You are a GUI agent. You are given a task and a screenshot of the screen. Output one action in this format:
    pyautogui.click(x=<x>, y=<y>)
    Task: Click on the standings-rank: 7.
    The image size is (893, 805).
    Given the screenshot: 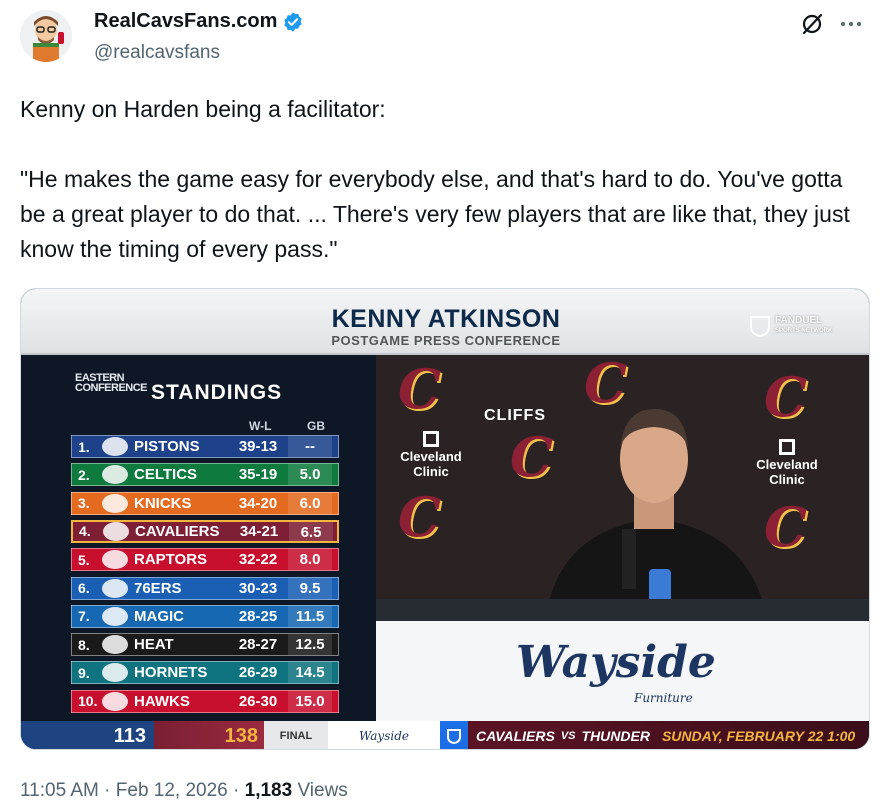 What is the action you would take?
    pyautogui.click(x=84, y=616)
    